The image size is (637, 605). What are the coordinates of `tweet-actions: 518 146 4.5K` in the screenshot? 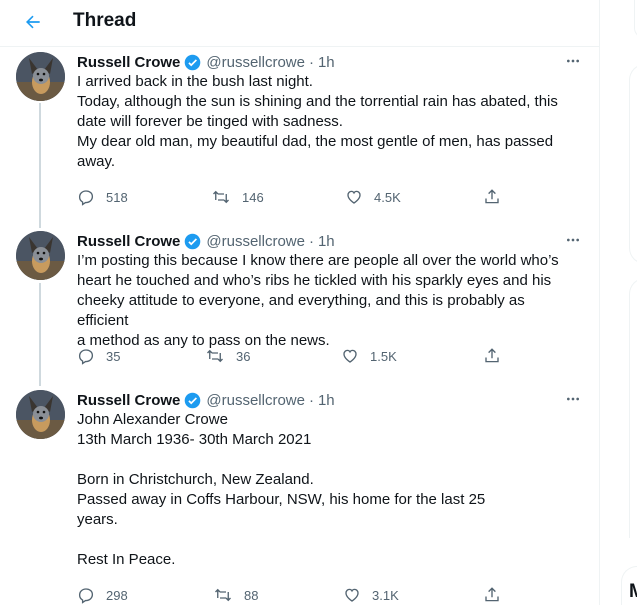 It's located at (297, 197).